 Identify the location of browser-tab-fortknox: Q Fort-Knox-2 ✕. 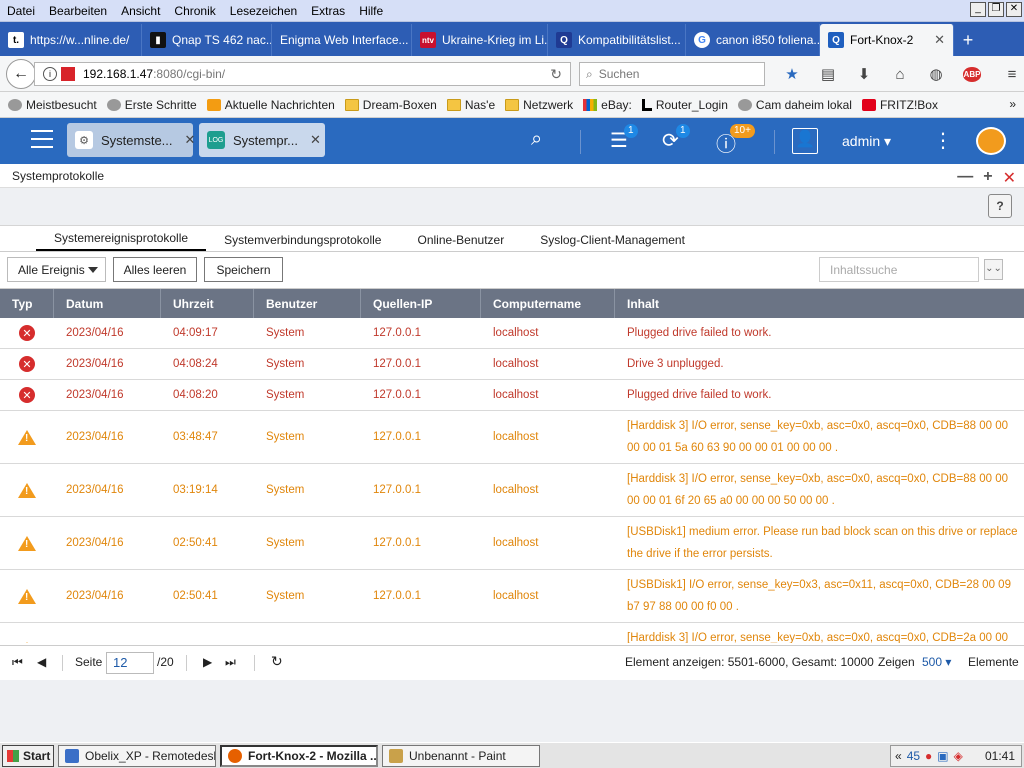
(887, 40).